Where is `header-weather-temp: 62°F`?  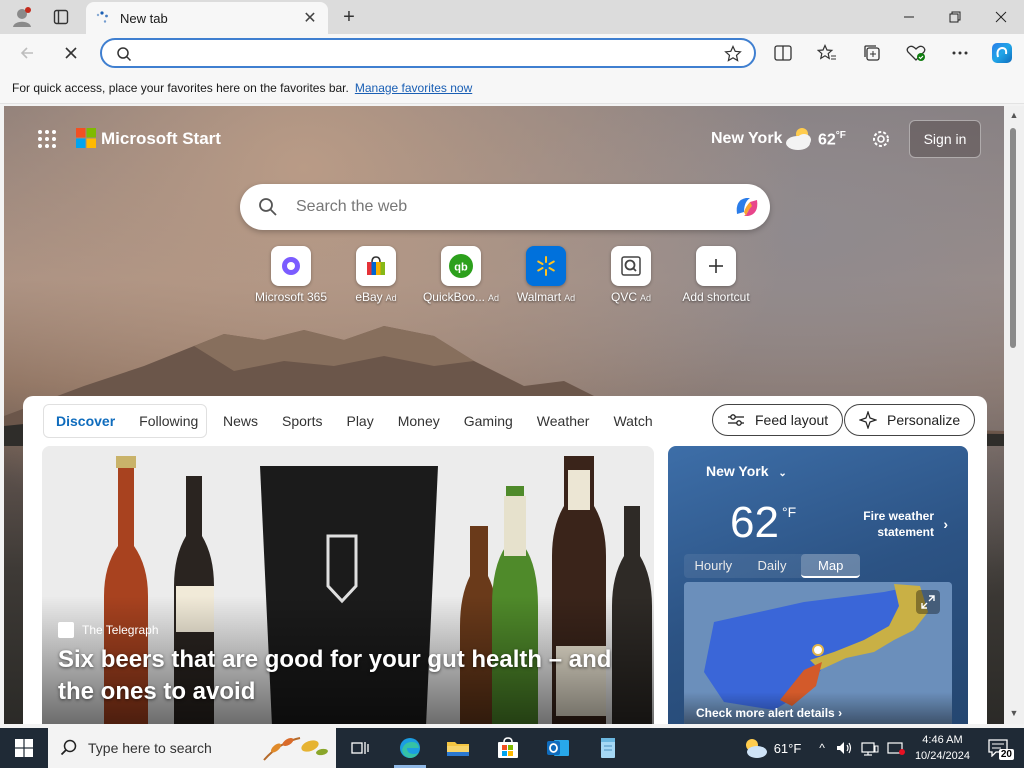 header-weather-temp: 62°F is located at coordinates (832, 139).